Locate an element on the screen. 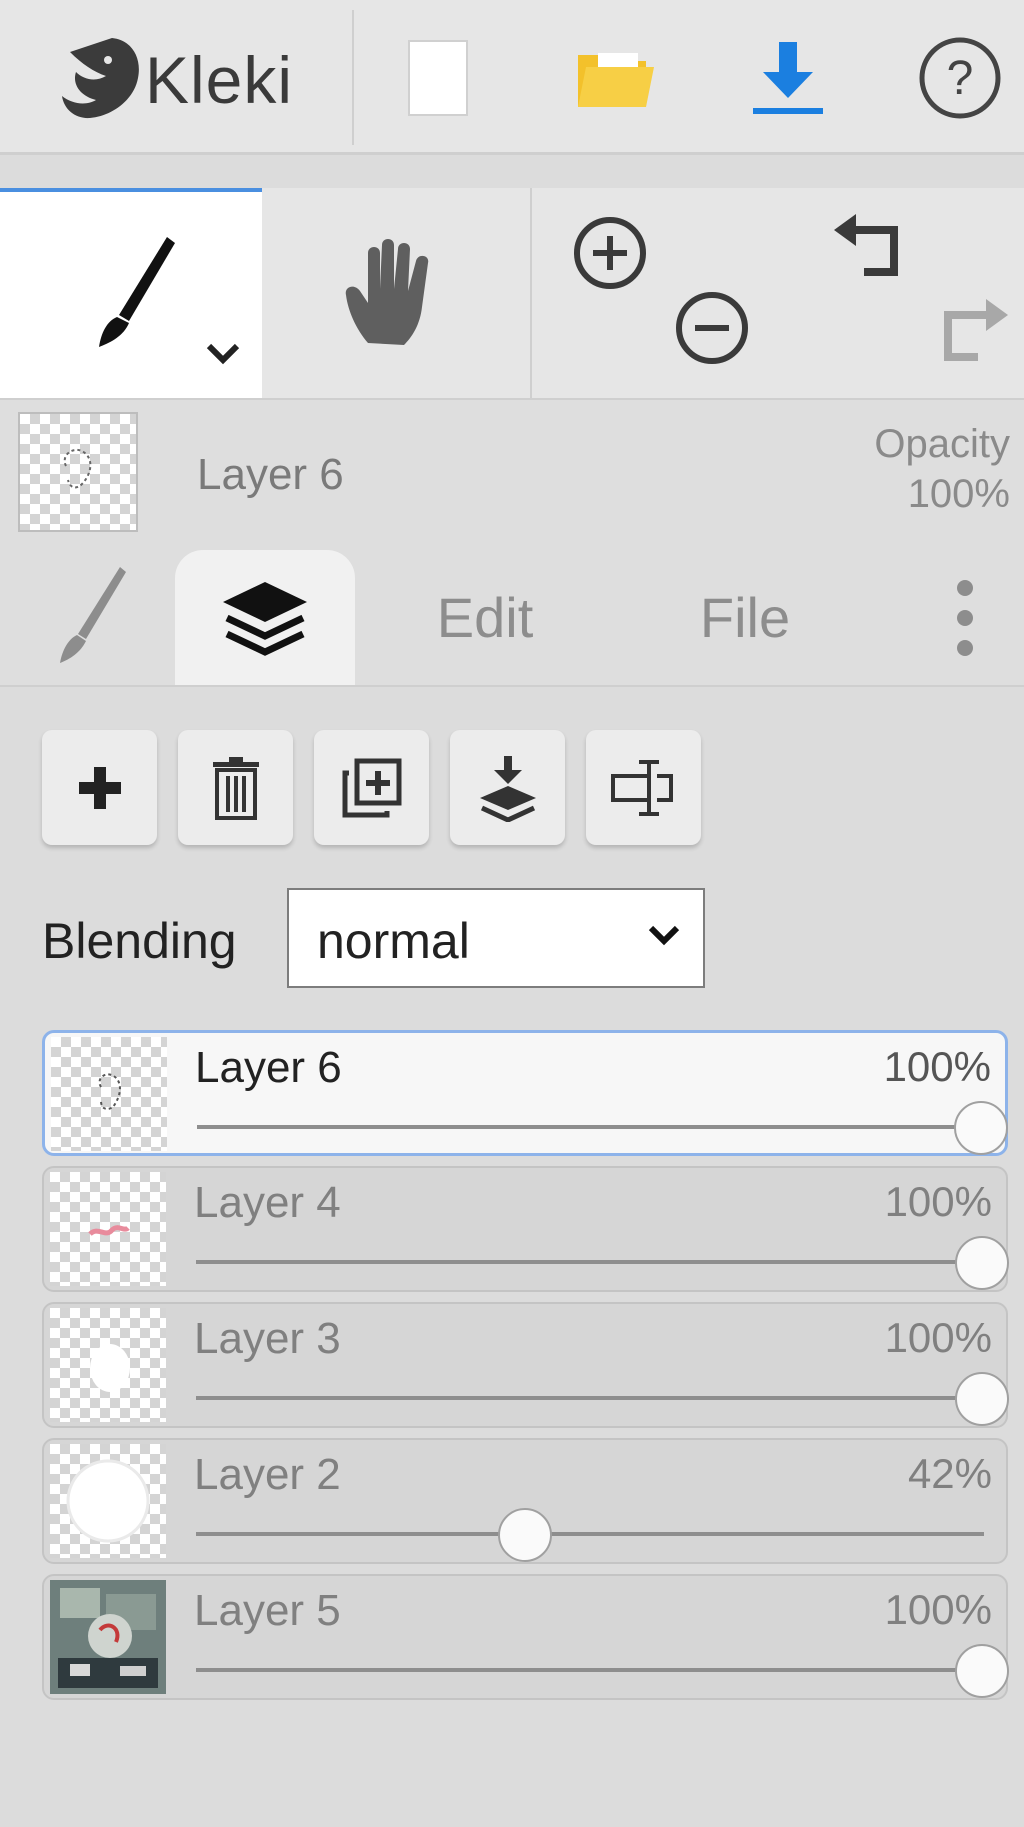  hand-icon is located at coordinates (387, 292).